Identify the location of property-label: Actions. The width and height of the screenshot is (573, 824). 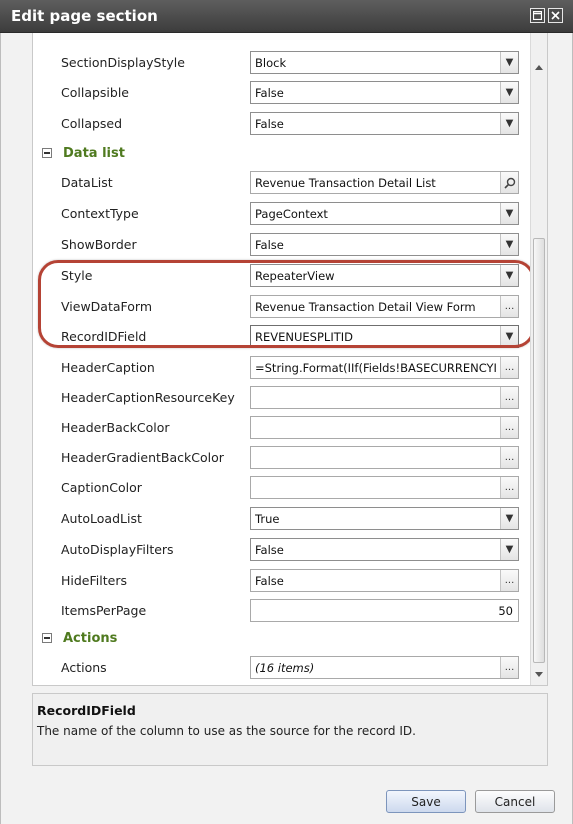
(84, 667).